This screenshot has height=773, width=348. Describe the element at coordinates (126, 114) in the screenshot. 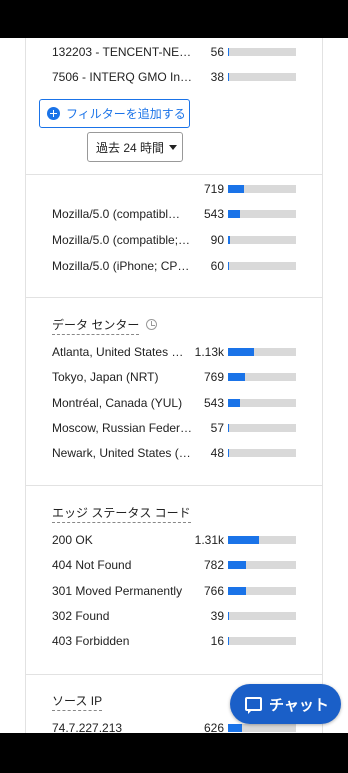

I see `add-filter-label: フィルターを追加する` at that location.